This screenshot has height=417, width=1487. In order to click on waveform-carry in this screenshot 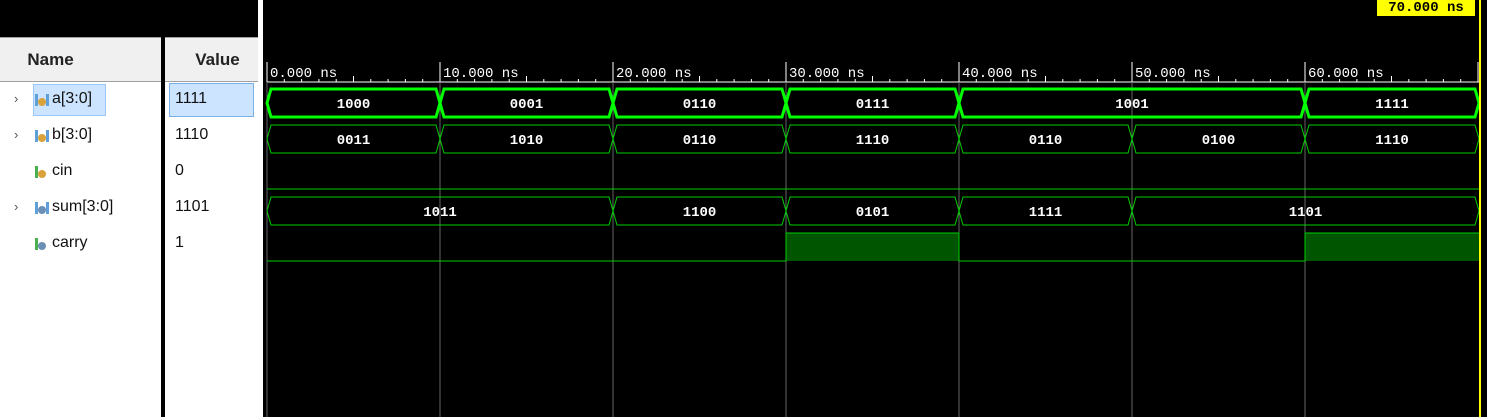, I will do `click(873, 247)`.